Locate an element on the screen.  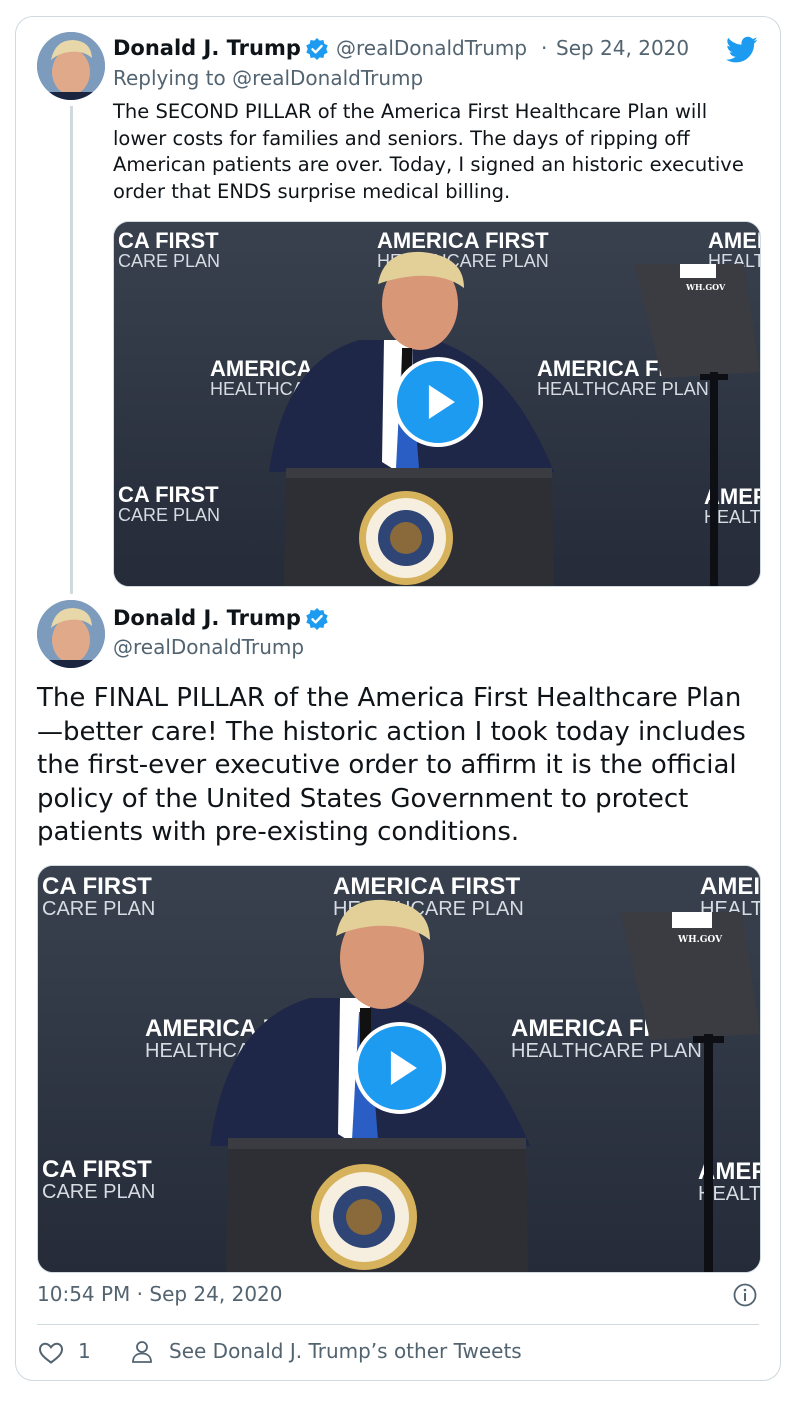
heart-icon is located at coordinates (51, 1353).